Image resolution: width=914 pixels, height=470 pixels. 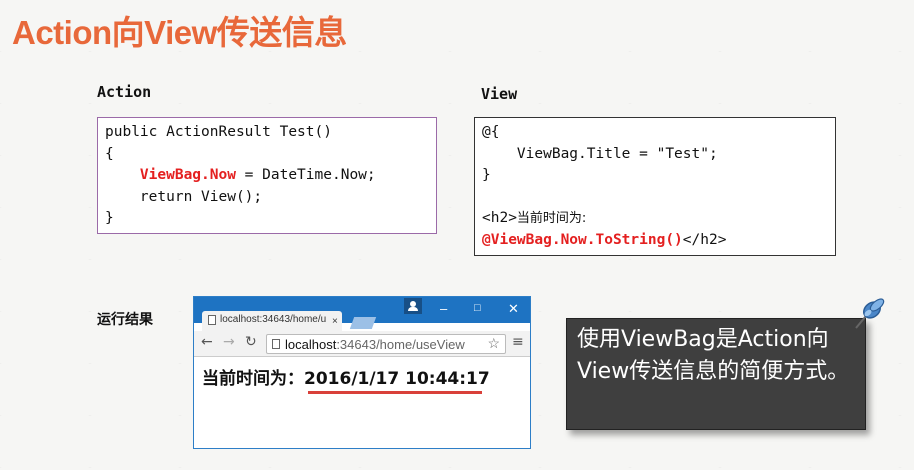 What do you see at coordinates (600, 153) in the screenshot?
I see `code-line: ViewBag.Title = "Test";` at bounding box center [600, 153].